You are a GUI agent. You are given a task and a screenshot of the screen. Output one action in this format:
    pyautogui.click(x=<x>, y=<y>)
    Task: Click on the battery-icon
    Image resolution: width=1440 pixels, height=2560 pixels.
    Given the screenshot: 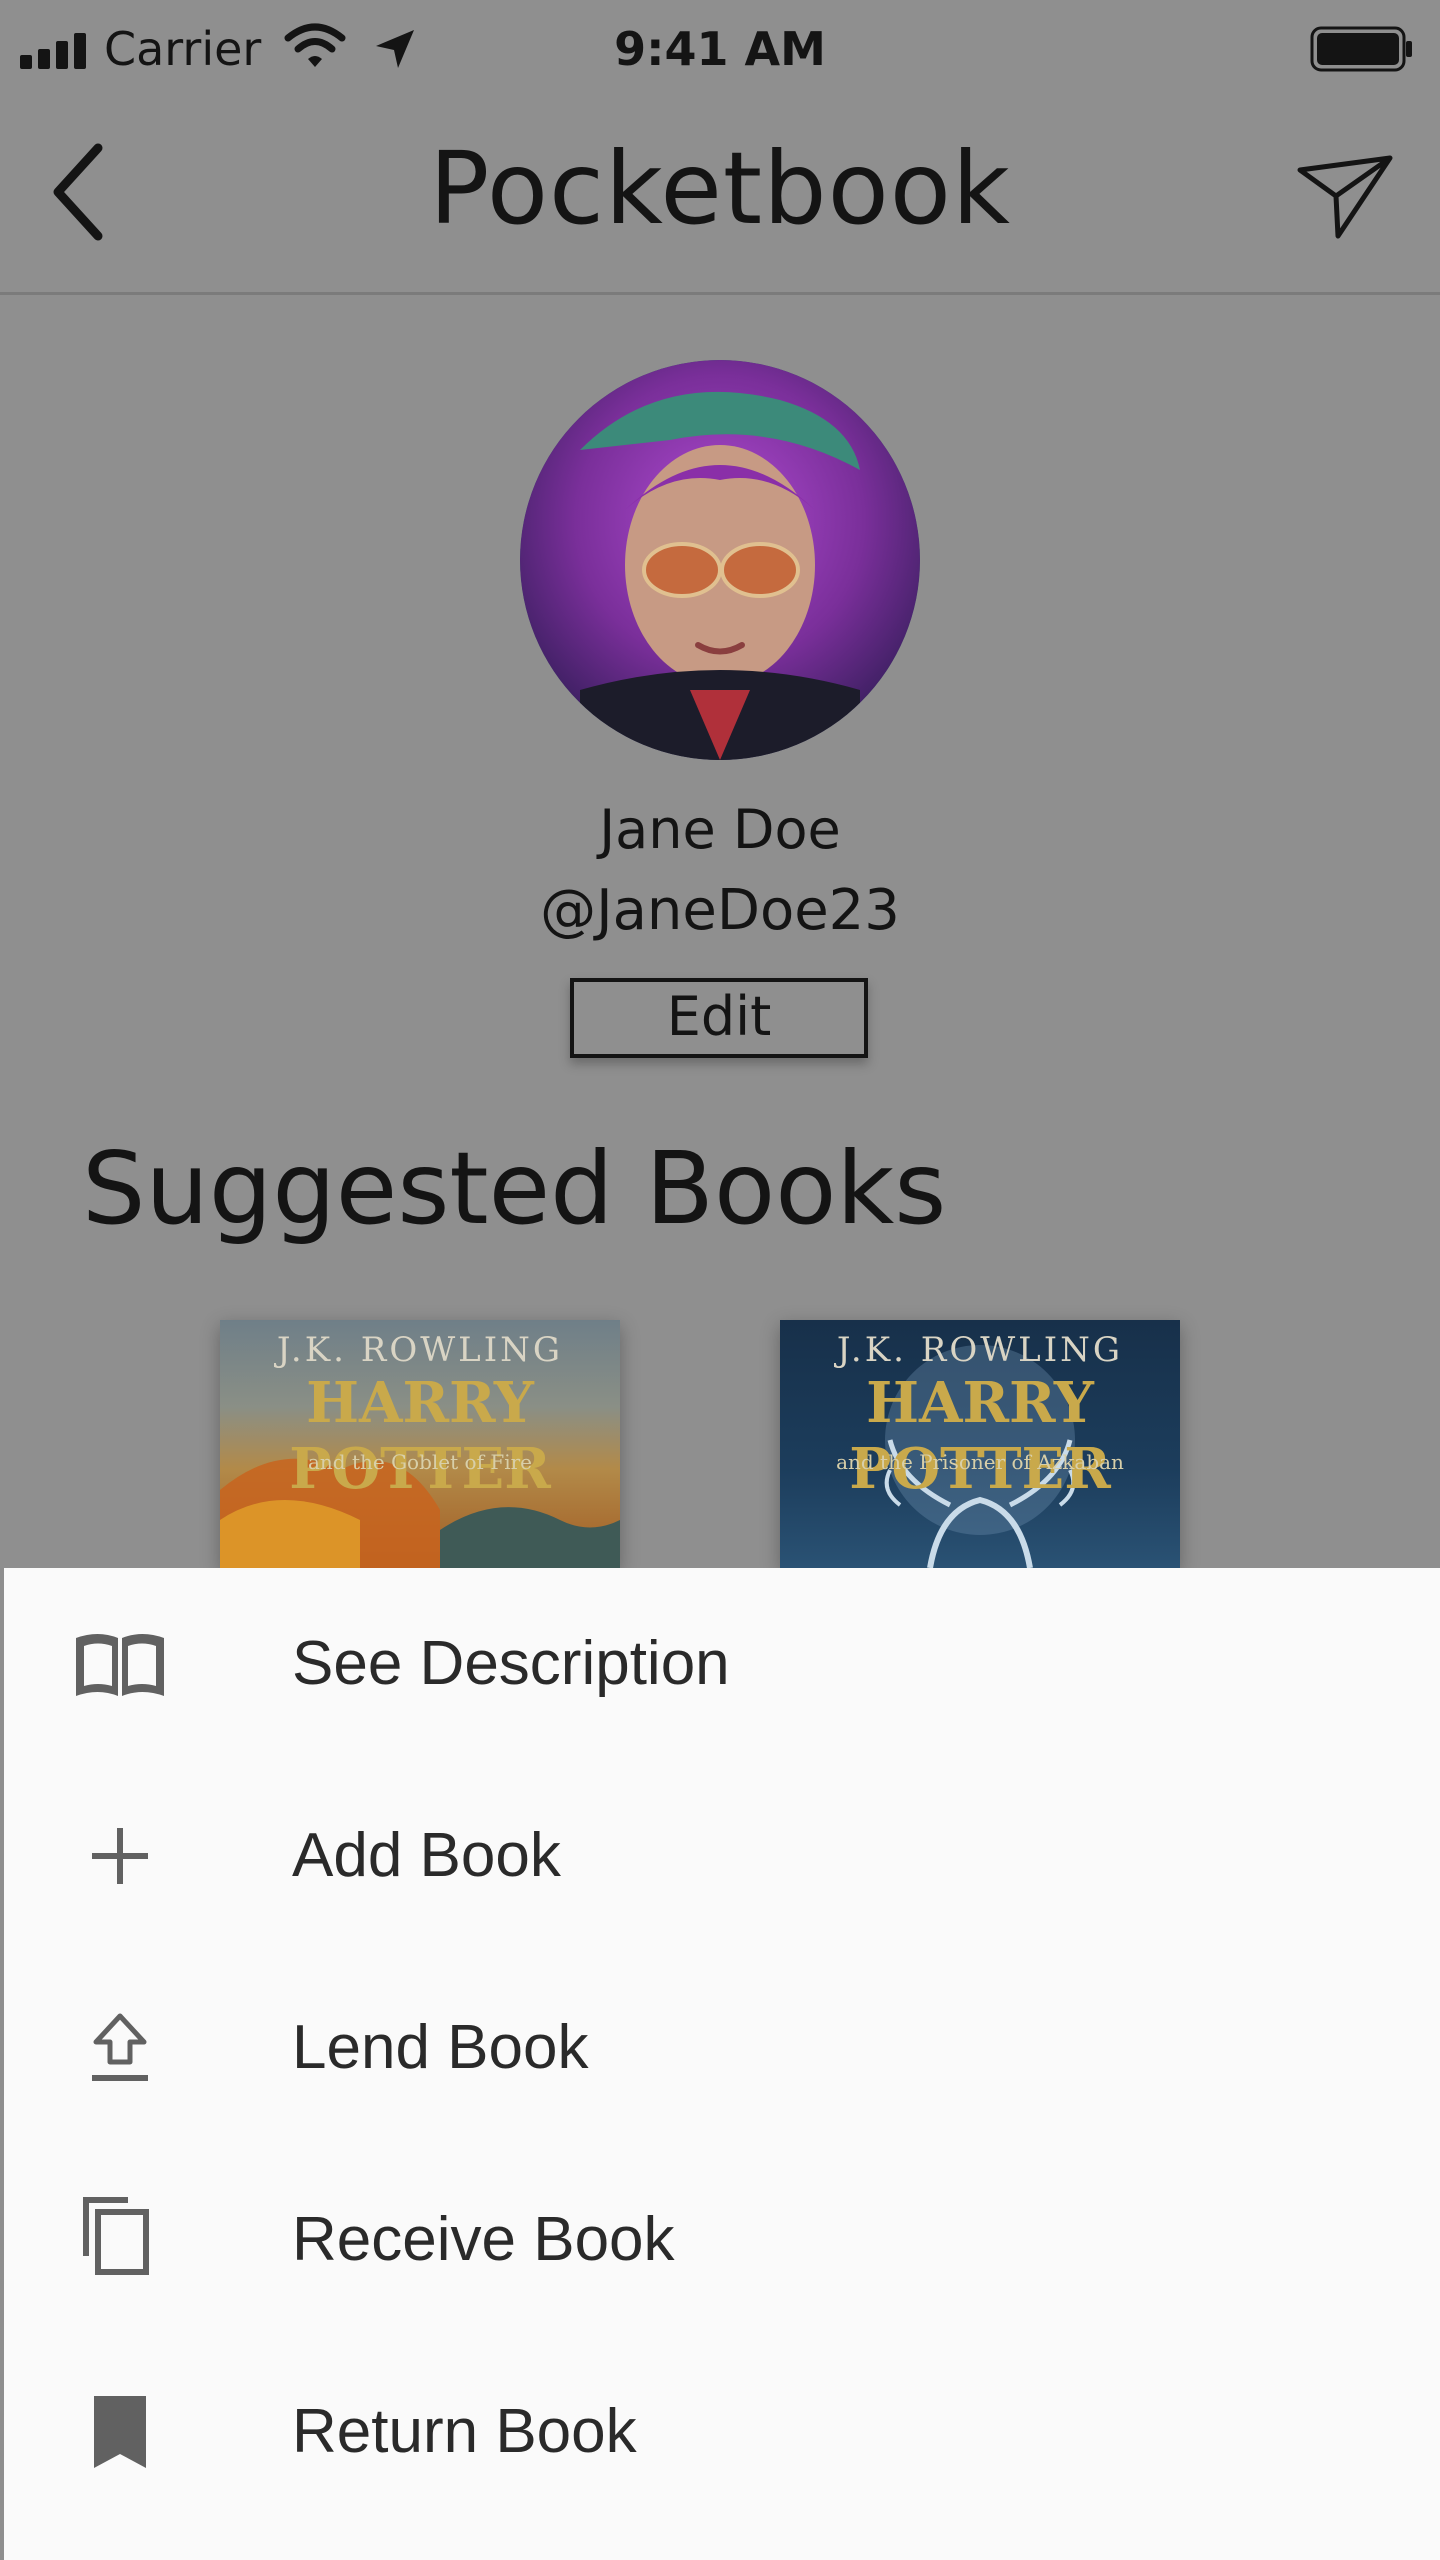 What is the action you would take?
    pyautogui.click(x=1361, y=49)
    